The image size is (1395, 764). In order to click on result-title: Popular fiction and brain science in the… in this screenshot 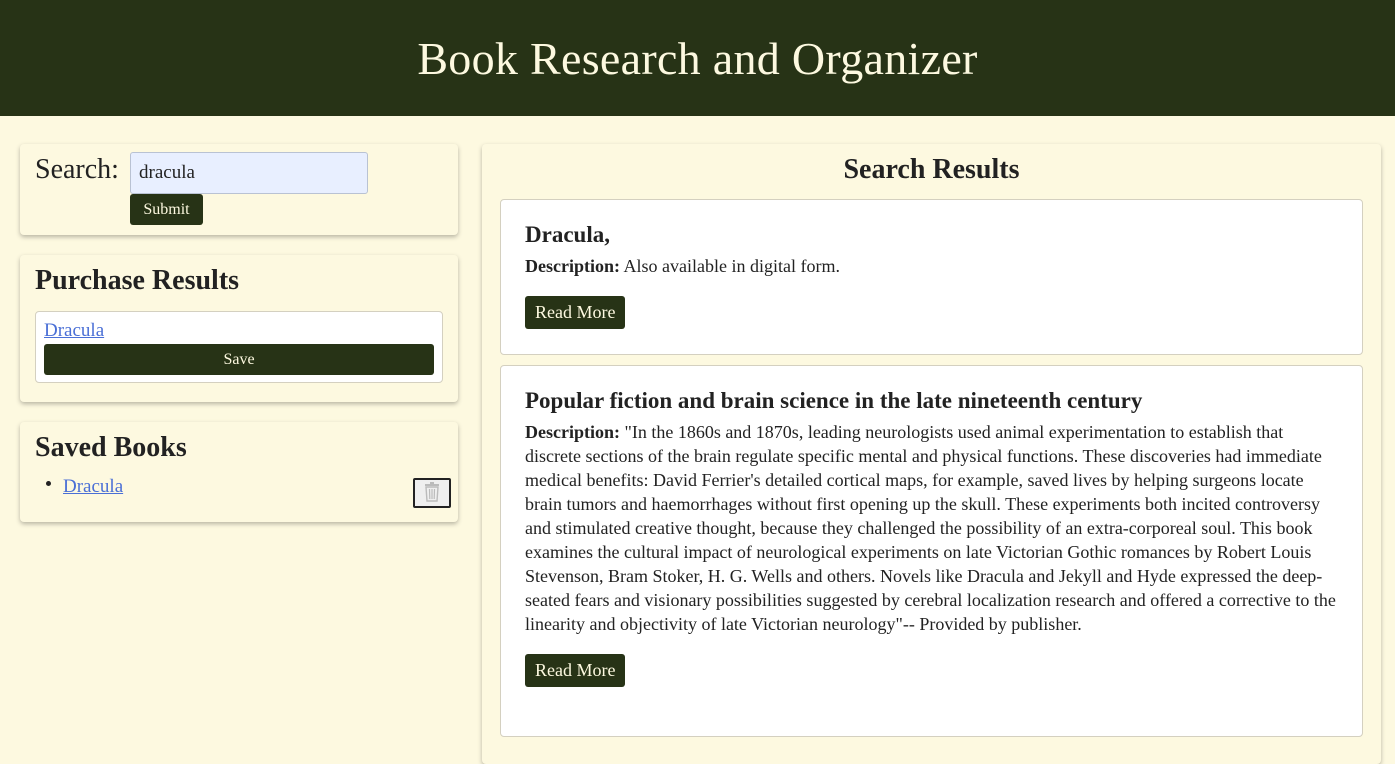, I will do `click(931, 401)`.